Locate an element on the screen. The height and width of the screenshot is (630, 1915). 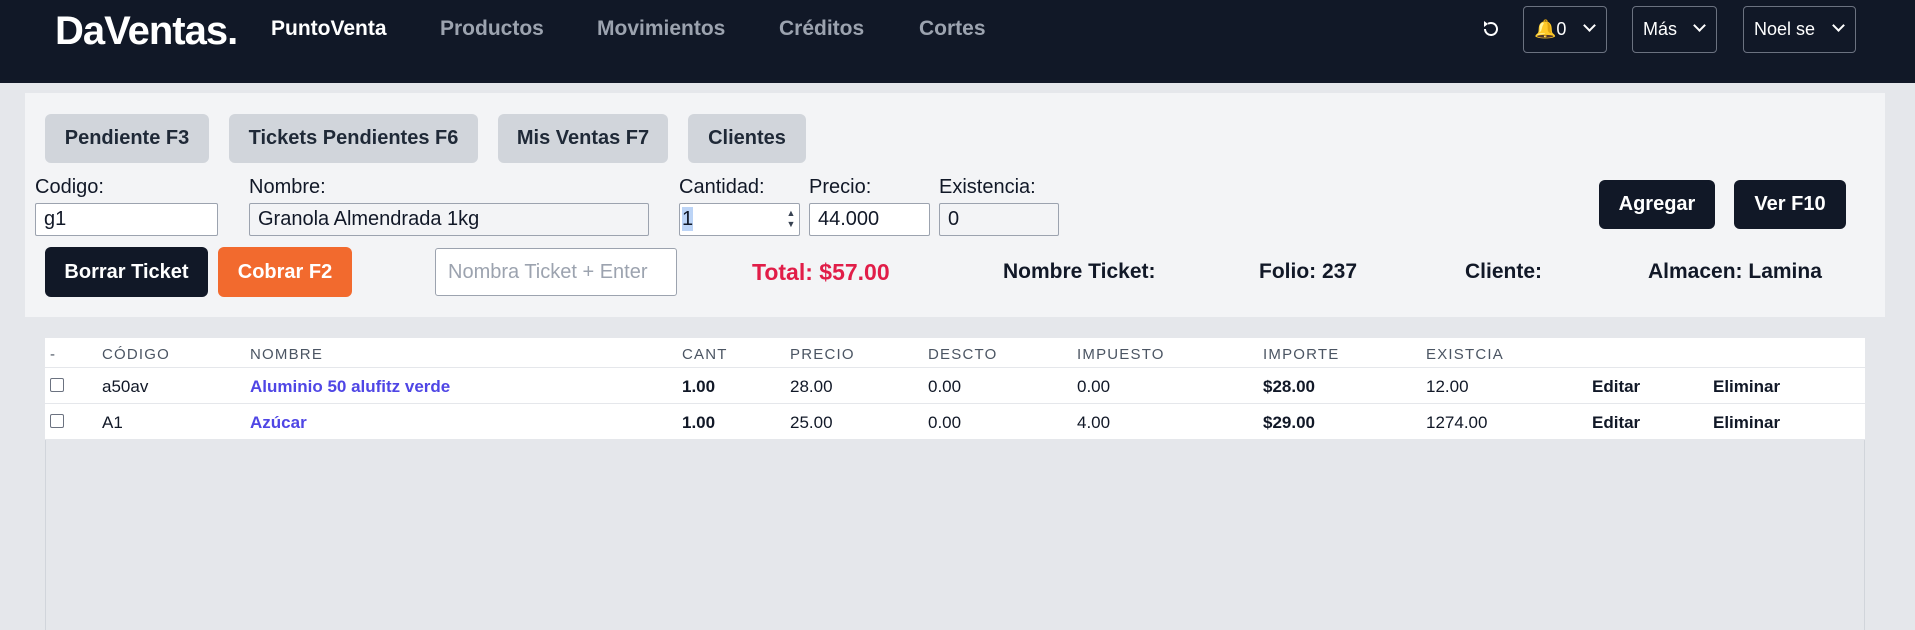
notifications-label: 🔔0 is located at coordinates (1550, 29).